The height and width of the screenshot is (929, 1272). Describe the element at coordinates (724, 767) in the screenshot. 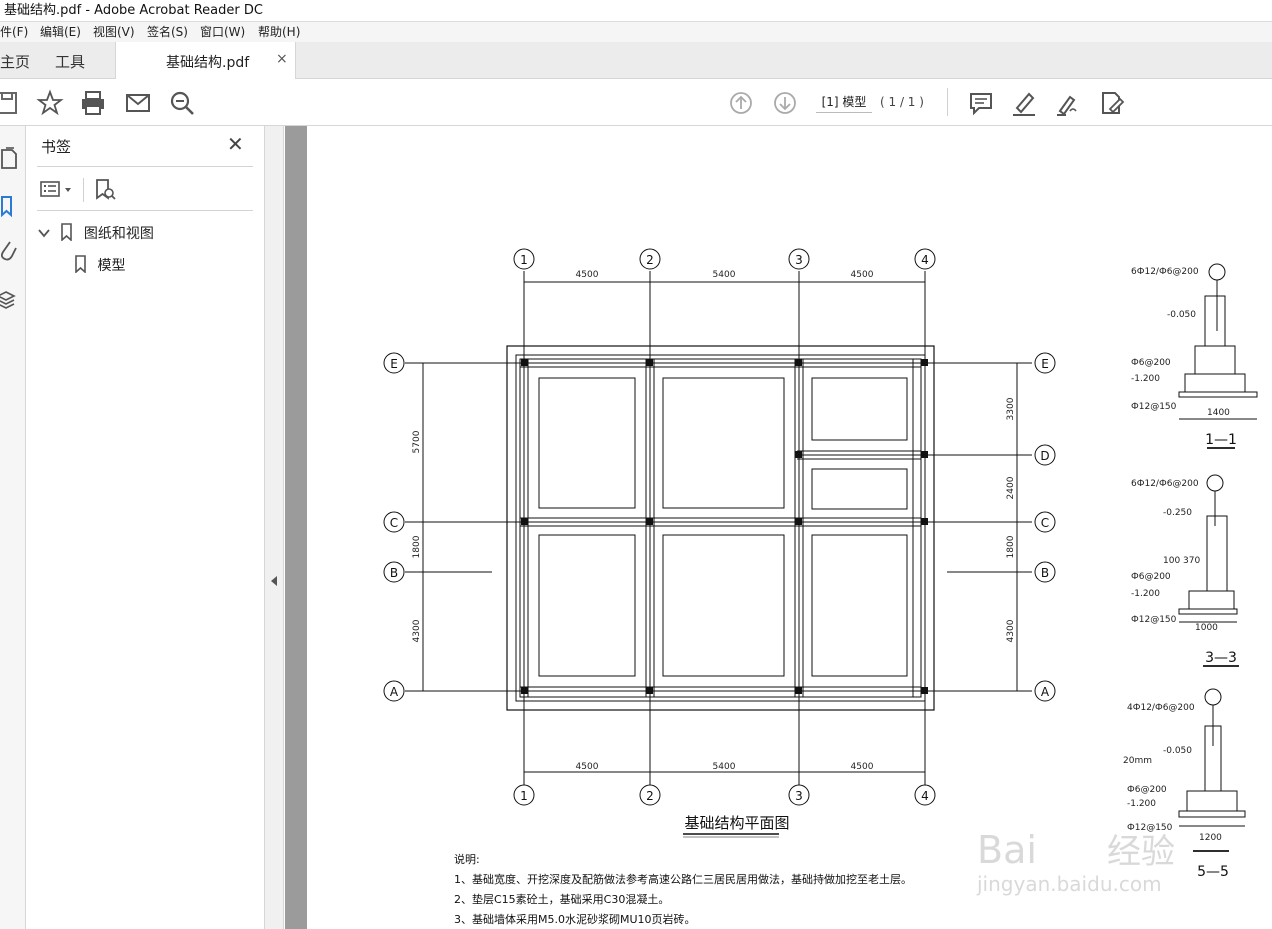

I see `dimension-label: 5400` at that location.